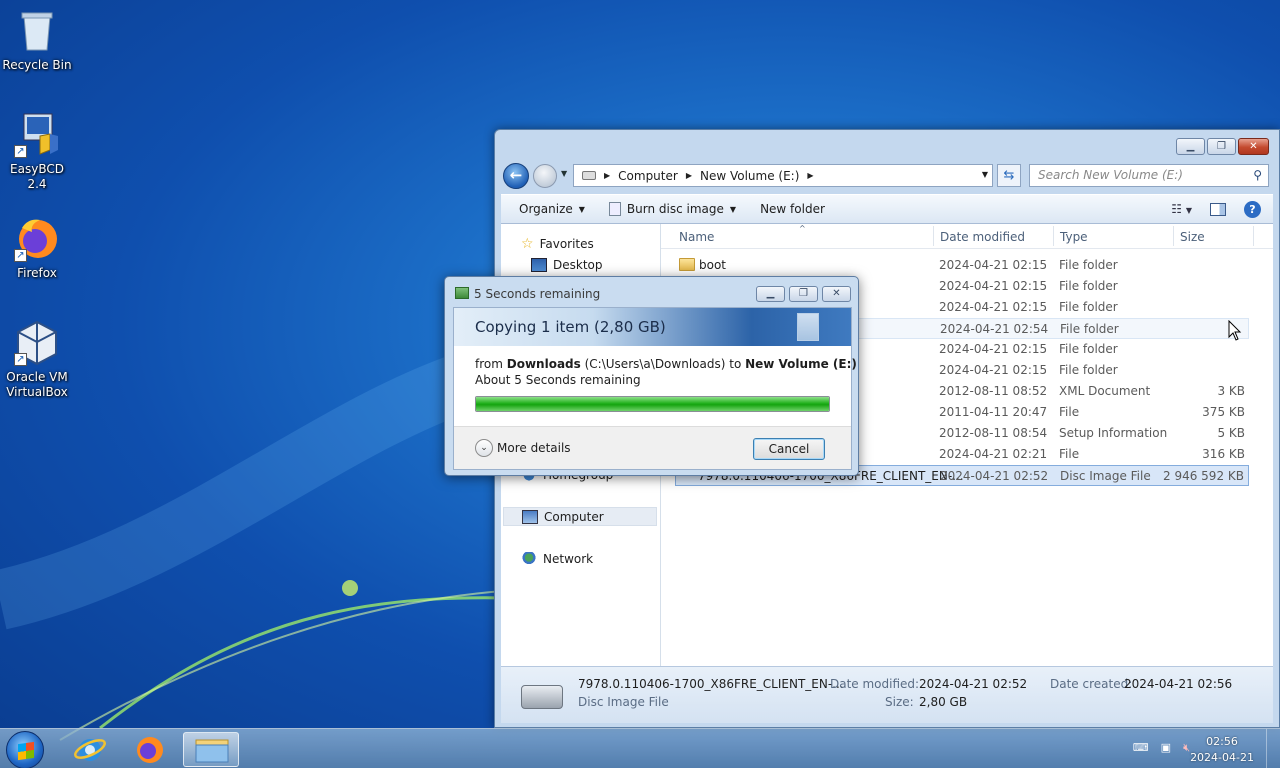  I want to click on file-size: 3 KB, so click(1231, 391).